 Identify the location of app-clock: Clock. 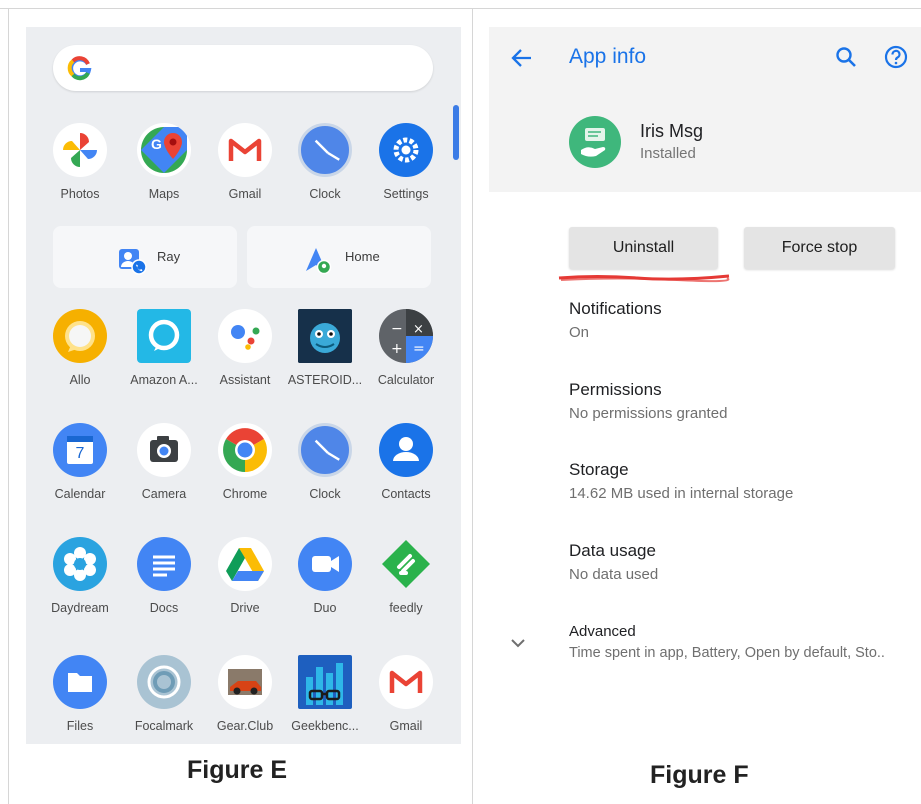
(325, 162).